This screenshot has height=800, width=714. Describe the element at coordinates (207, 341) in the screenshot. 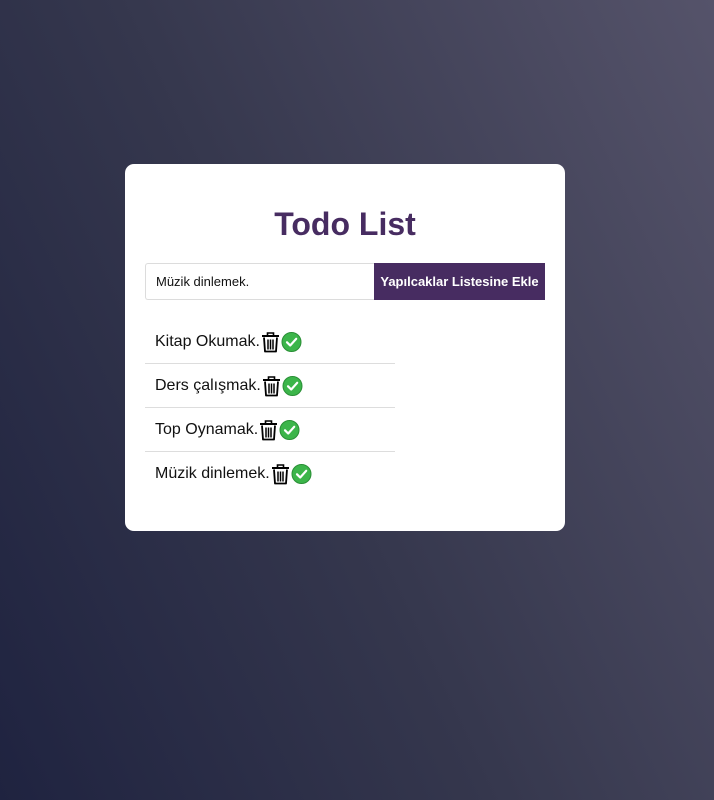

I see `todo-text: Kitap Okumak.` at that location.